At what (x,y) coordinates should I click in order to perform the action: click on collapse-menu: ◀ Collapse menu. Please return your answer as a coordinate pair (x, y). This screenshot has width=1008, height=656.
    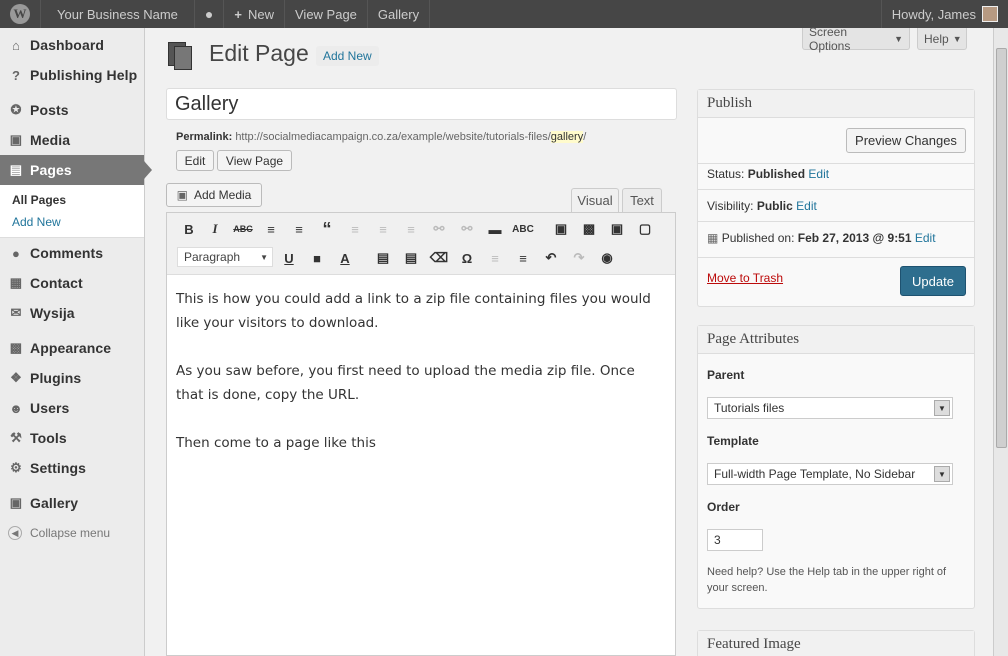
    Looking at the image, I should click on (72, 533).